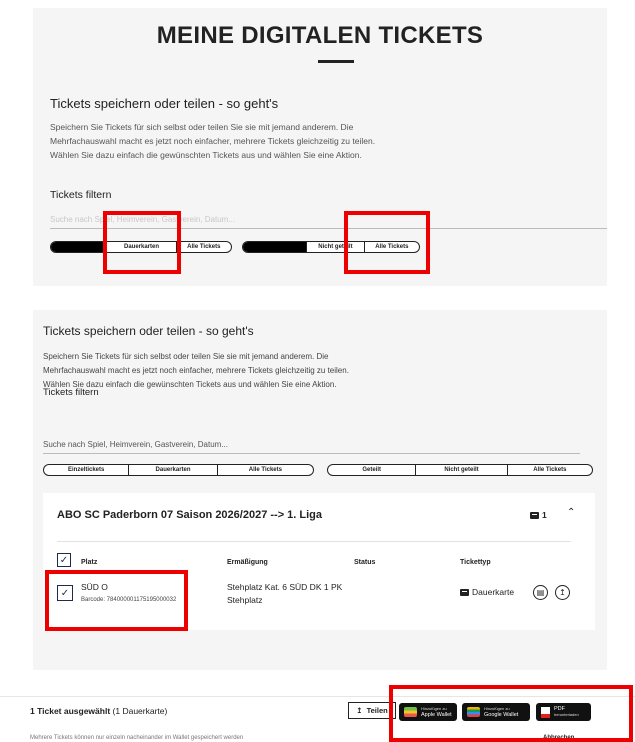 This screenshot has width=635, height=742. I want to click on filter-option-nicht-geteilt: Nicht geteilt, so click(460, 470).